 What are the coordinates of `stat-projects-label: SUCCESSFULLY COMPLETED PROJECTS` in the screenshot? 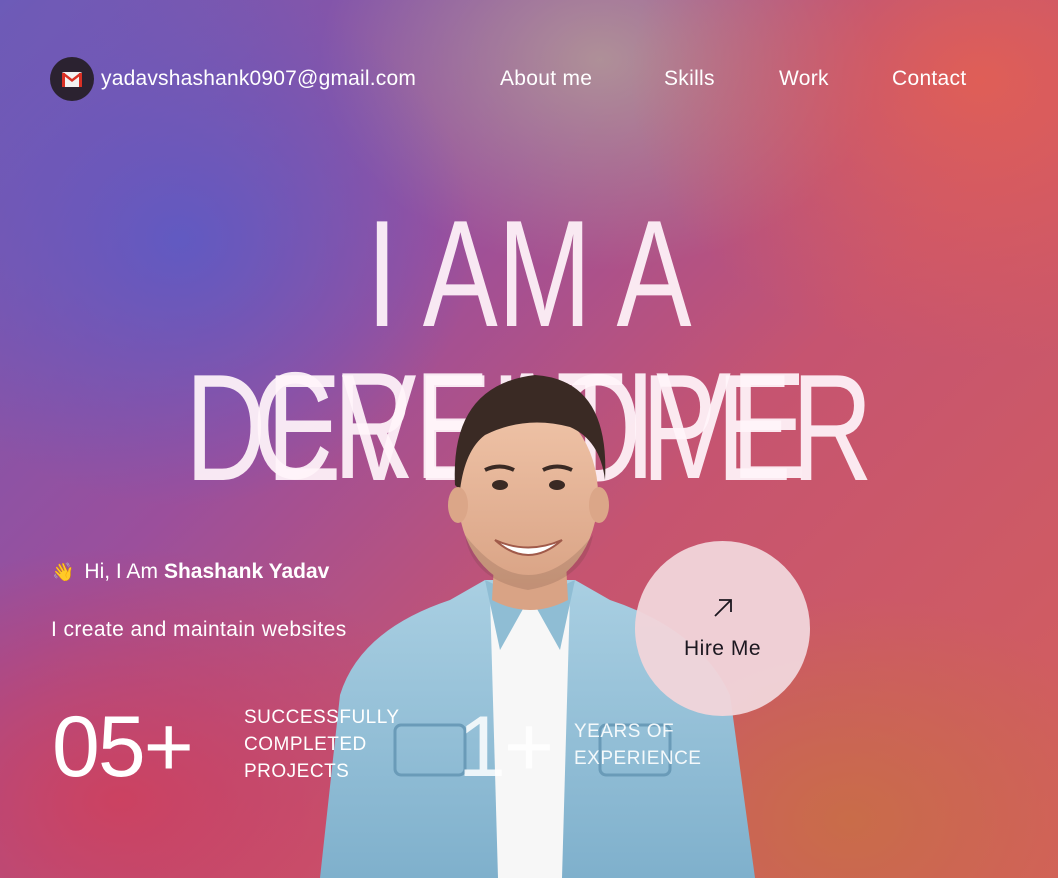 It's located at (322, 744).